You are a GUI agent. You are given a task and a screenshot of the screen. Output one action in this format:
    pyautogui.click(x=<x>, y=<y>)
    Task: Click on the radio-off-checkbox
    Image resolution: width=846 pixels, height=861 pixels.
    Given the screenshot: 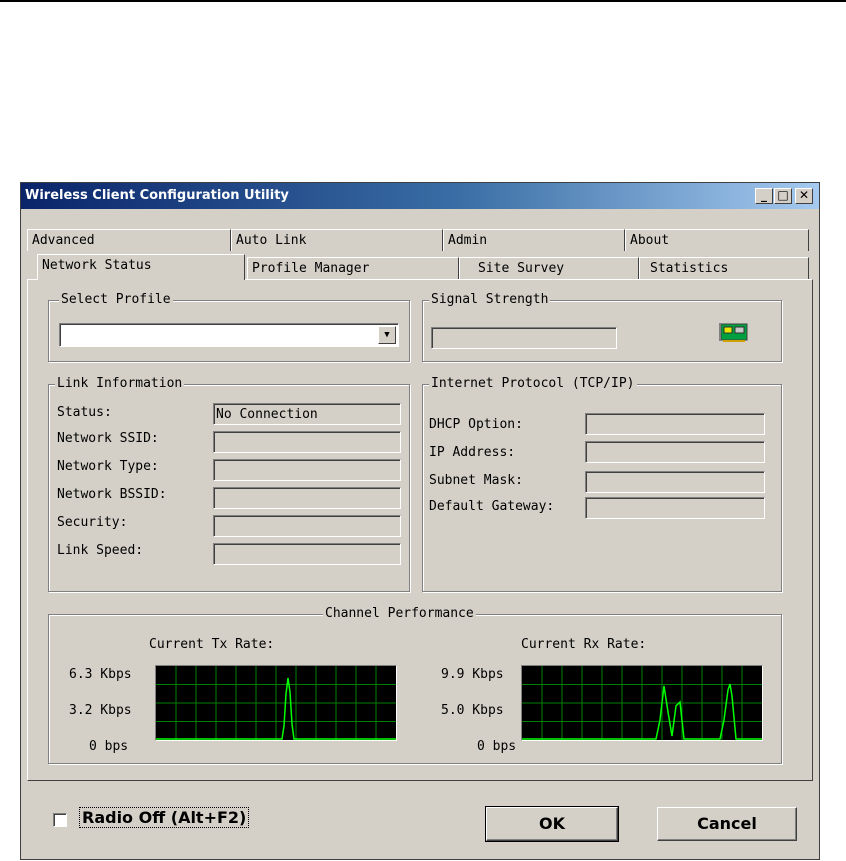 What is the action you would take?
    pyautogui.click(x=60, y=820)
    